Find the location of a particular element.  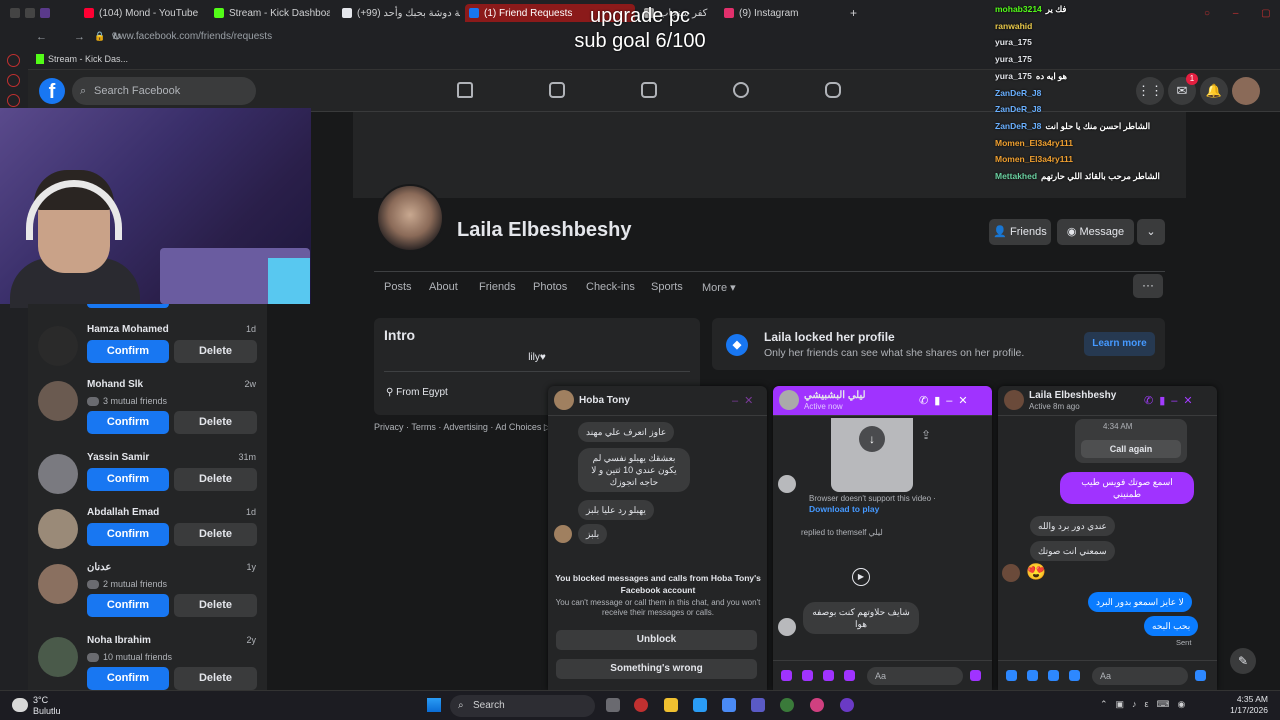

store-icon is located at coordinates (729, 705).